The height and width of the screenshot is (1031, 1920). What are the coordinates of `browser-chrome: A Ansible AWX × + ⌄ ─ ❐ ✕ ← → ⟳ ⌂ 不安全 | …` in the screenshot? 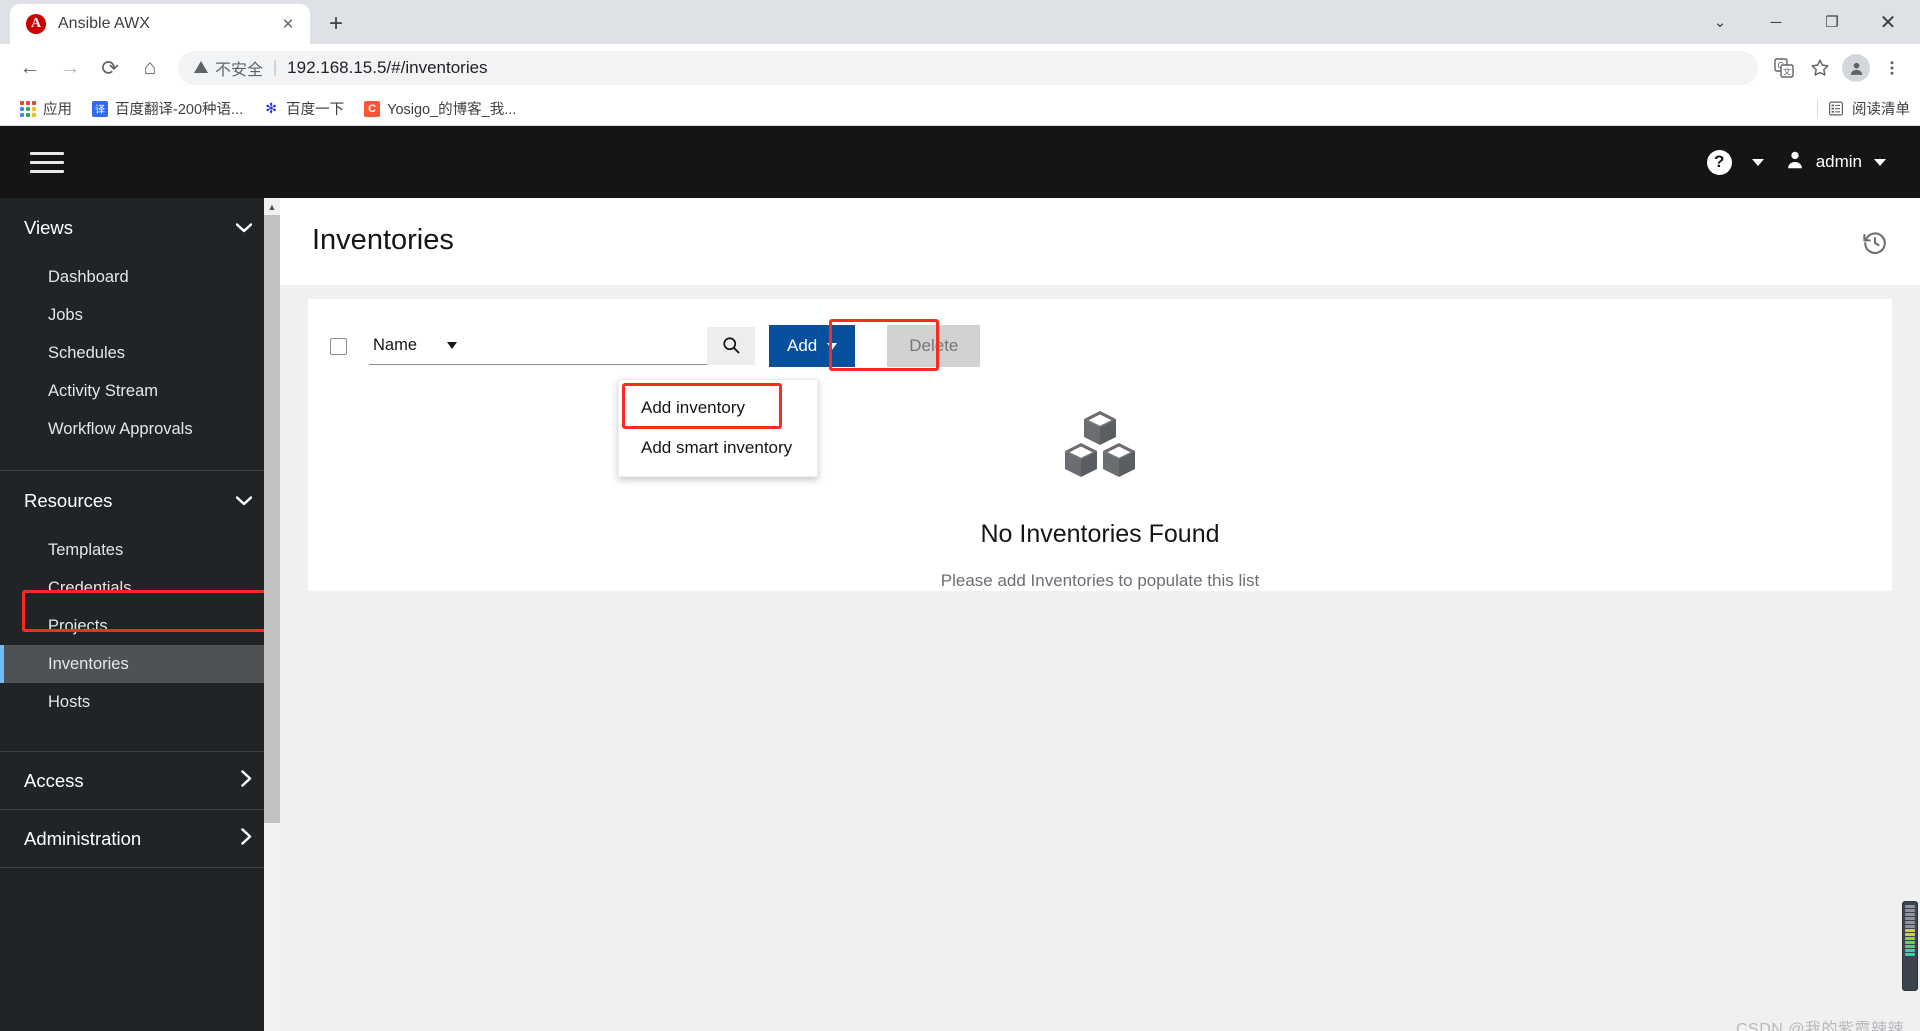 It's located at (960, 63).